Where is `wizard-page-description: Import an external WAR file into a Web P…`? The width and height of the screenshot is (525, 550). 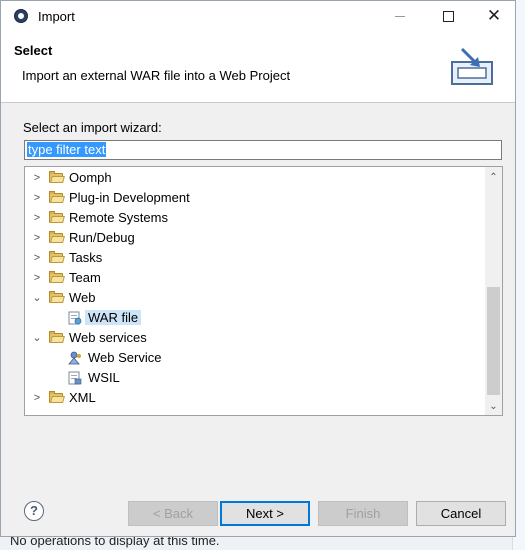
wizard-page-description: Import an external WAR file into a Web P… is located at coordinates (156, 75).